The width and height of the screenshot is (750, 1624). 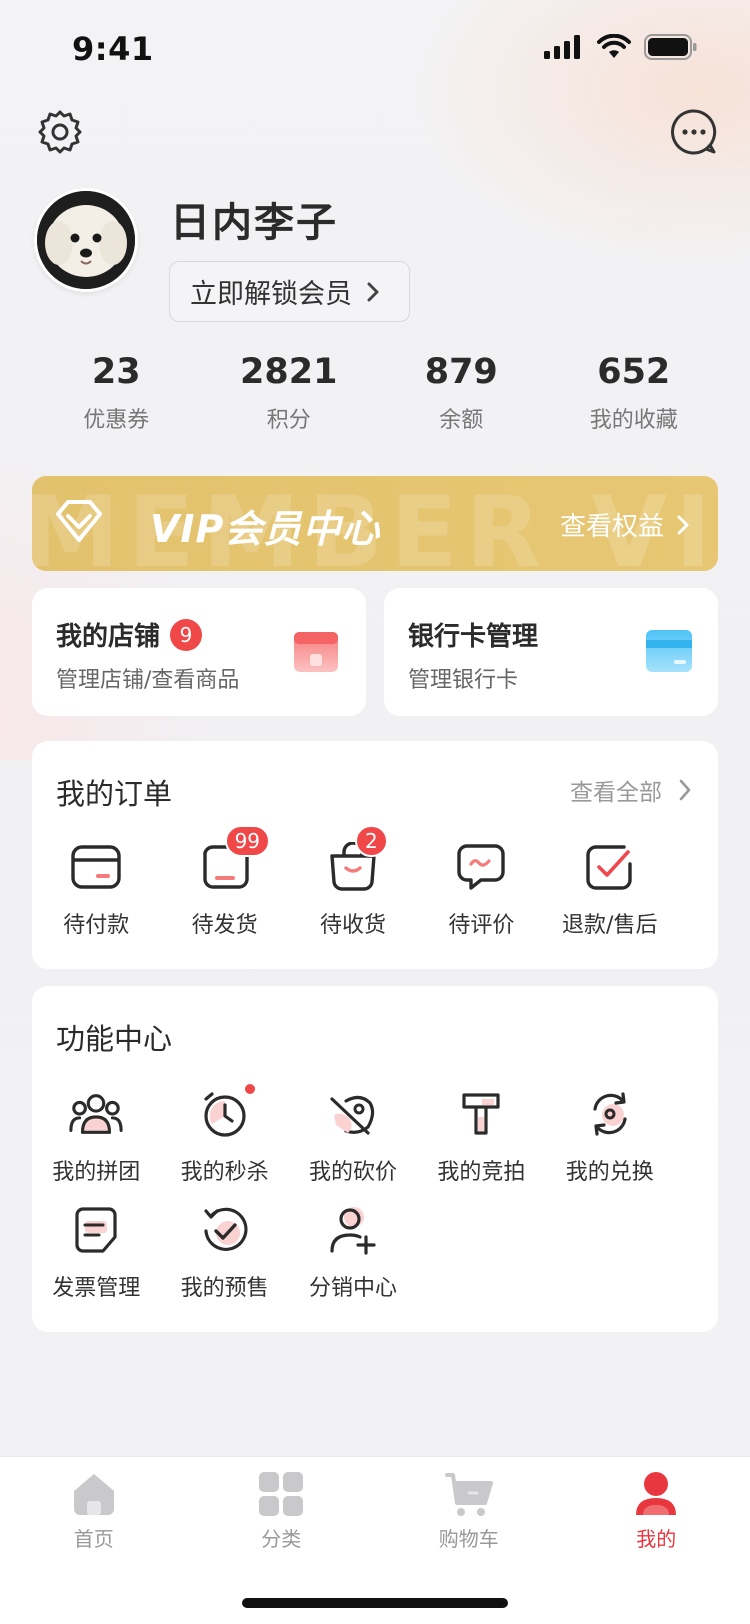 I want to click on order-refund-aftersale: 退款/售后, so click(x=610, y=889).